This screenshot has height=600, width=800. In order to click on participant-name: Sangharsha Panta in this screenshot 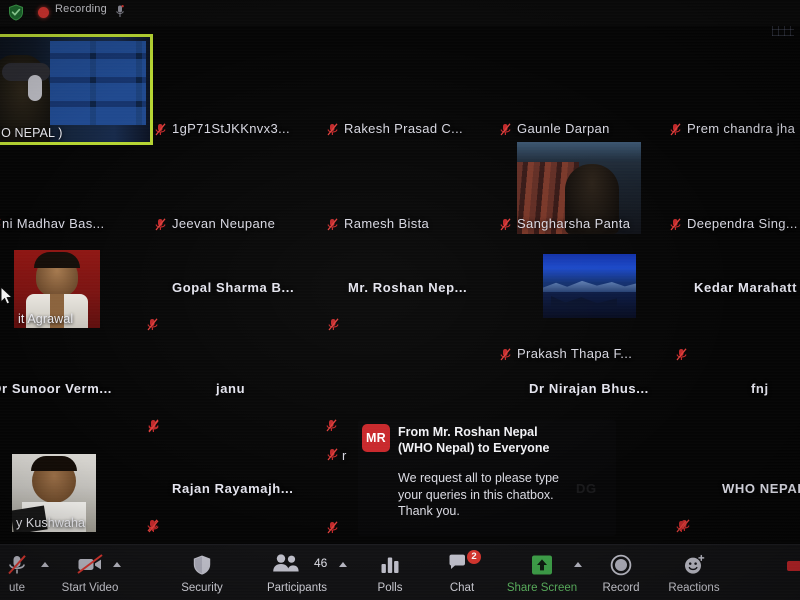, I will do `click(574, 223)`.